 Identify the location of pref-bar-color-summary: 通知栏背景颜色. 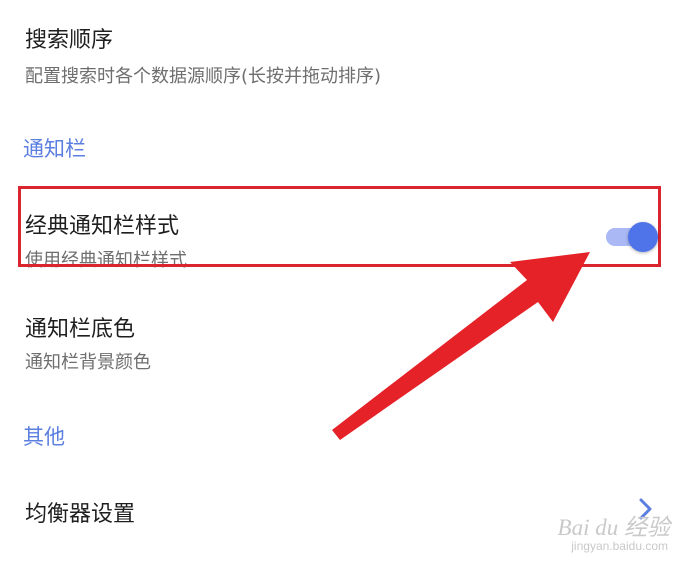
(88, 362).